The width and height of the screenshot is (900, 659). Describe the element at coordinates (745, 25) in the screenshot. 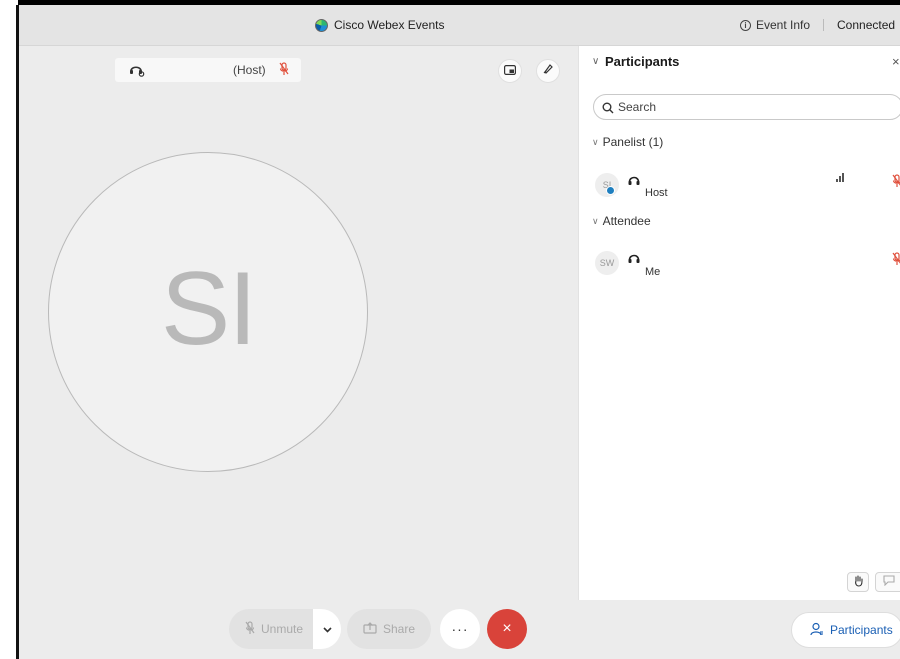

I see `info-icon: i` at that location.